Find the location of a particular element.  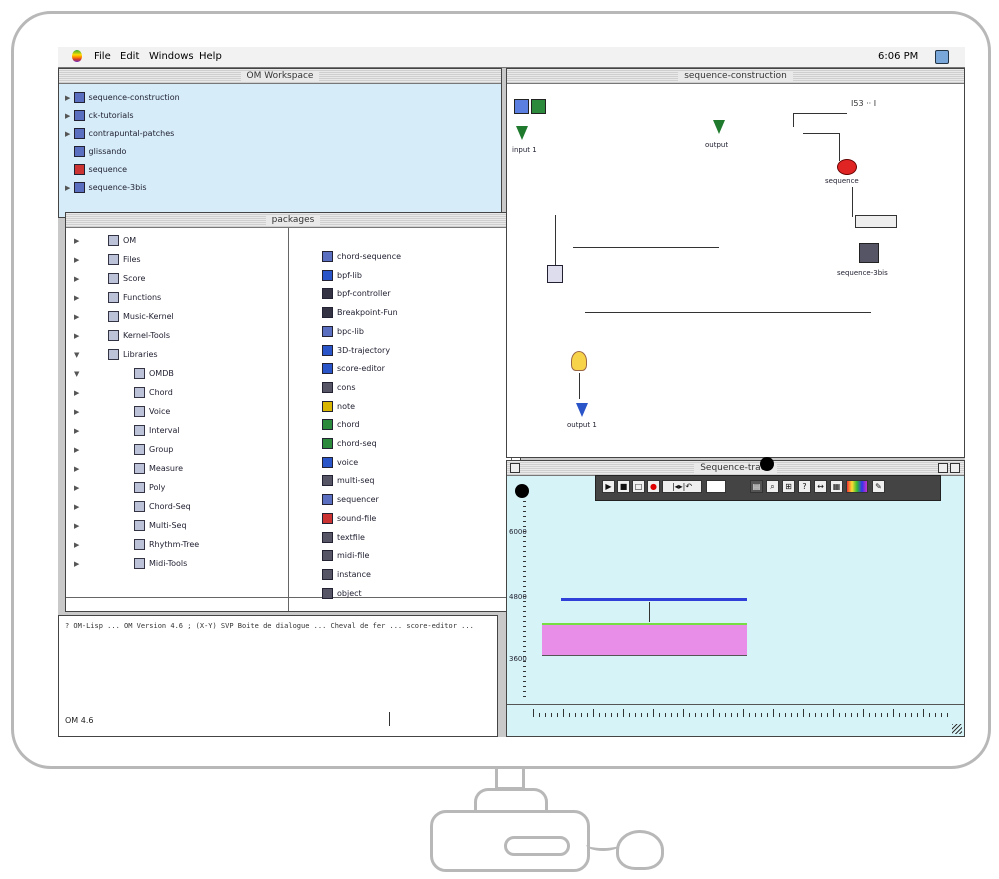

palette-icon is located at coordinates (857, 486).